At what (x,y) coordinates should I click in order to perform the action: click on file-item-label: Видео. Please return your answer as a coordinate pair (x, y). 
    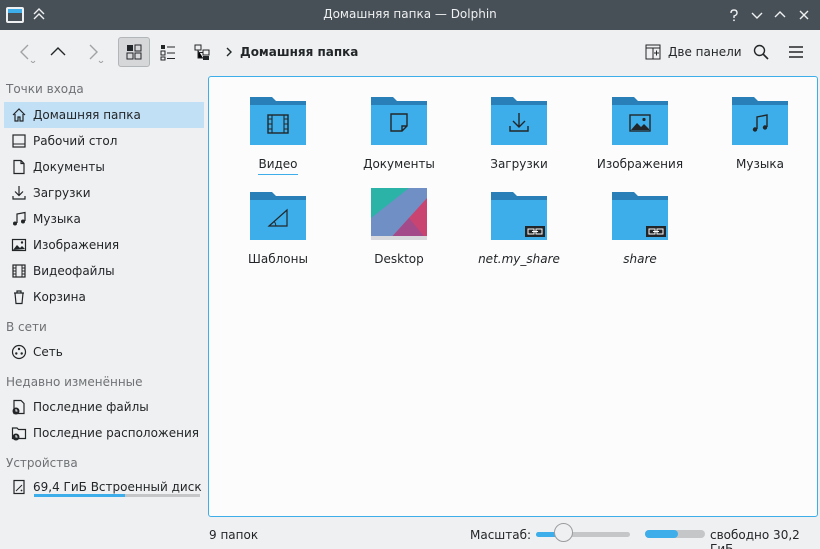
    Looking at the image, I should click on (278, 166).